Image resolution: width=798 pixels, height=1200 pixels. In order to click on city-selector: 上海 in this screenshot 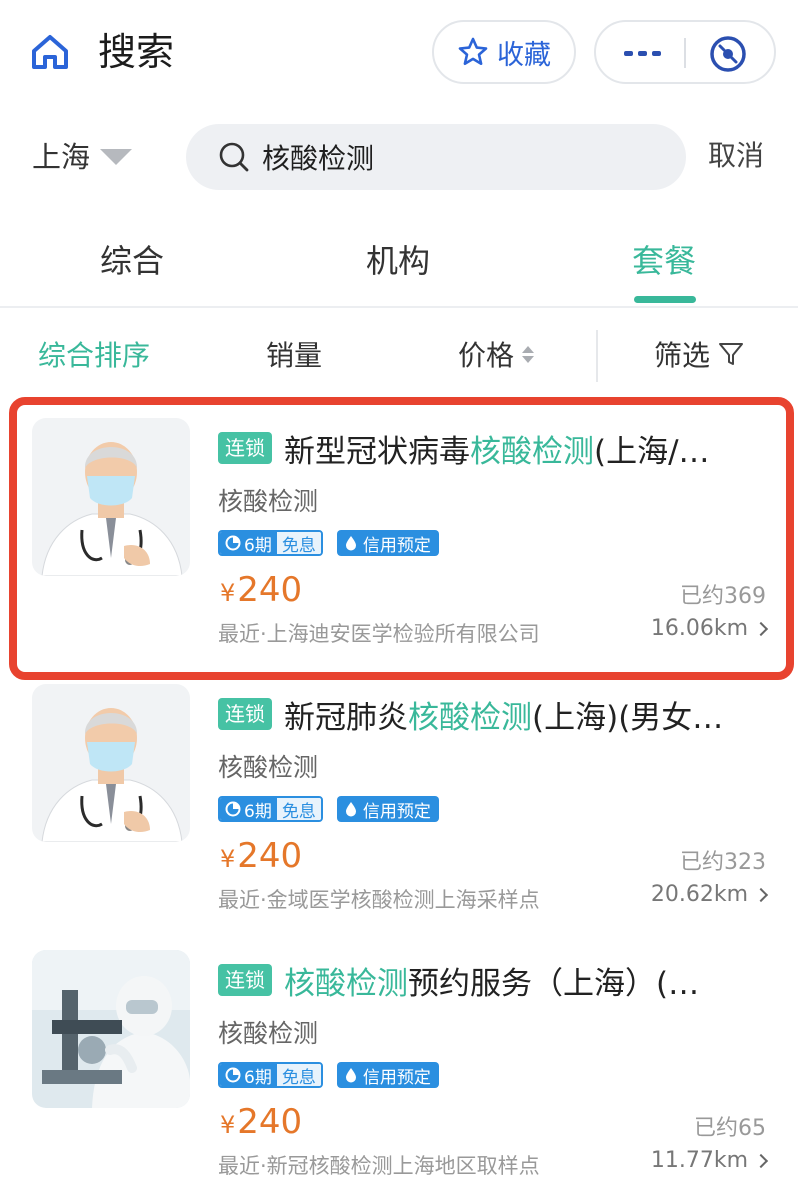, I will do `click(82, 155)`.